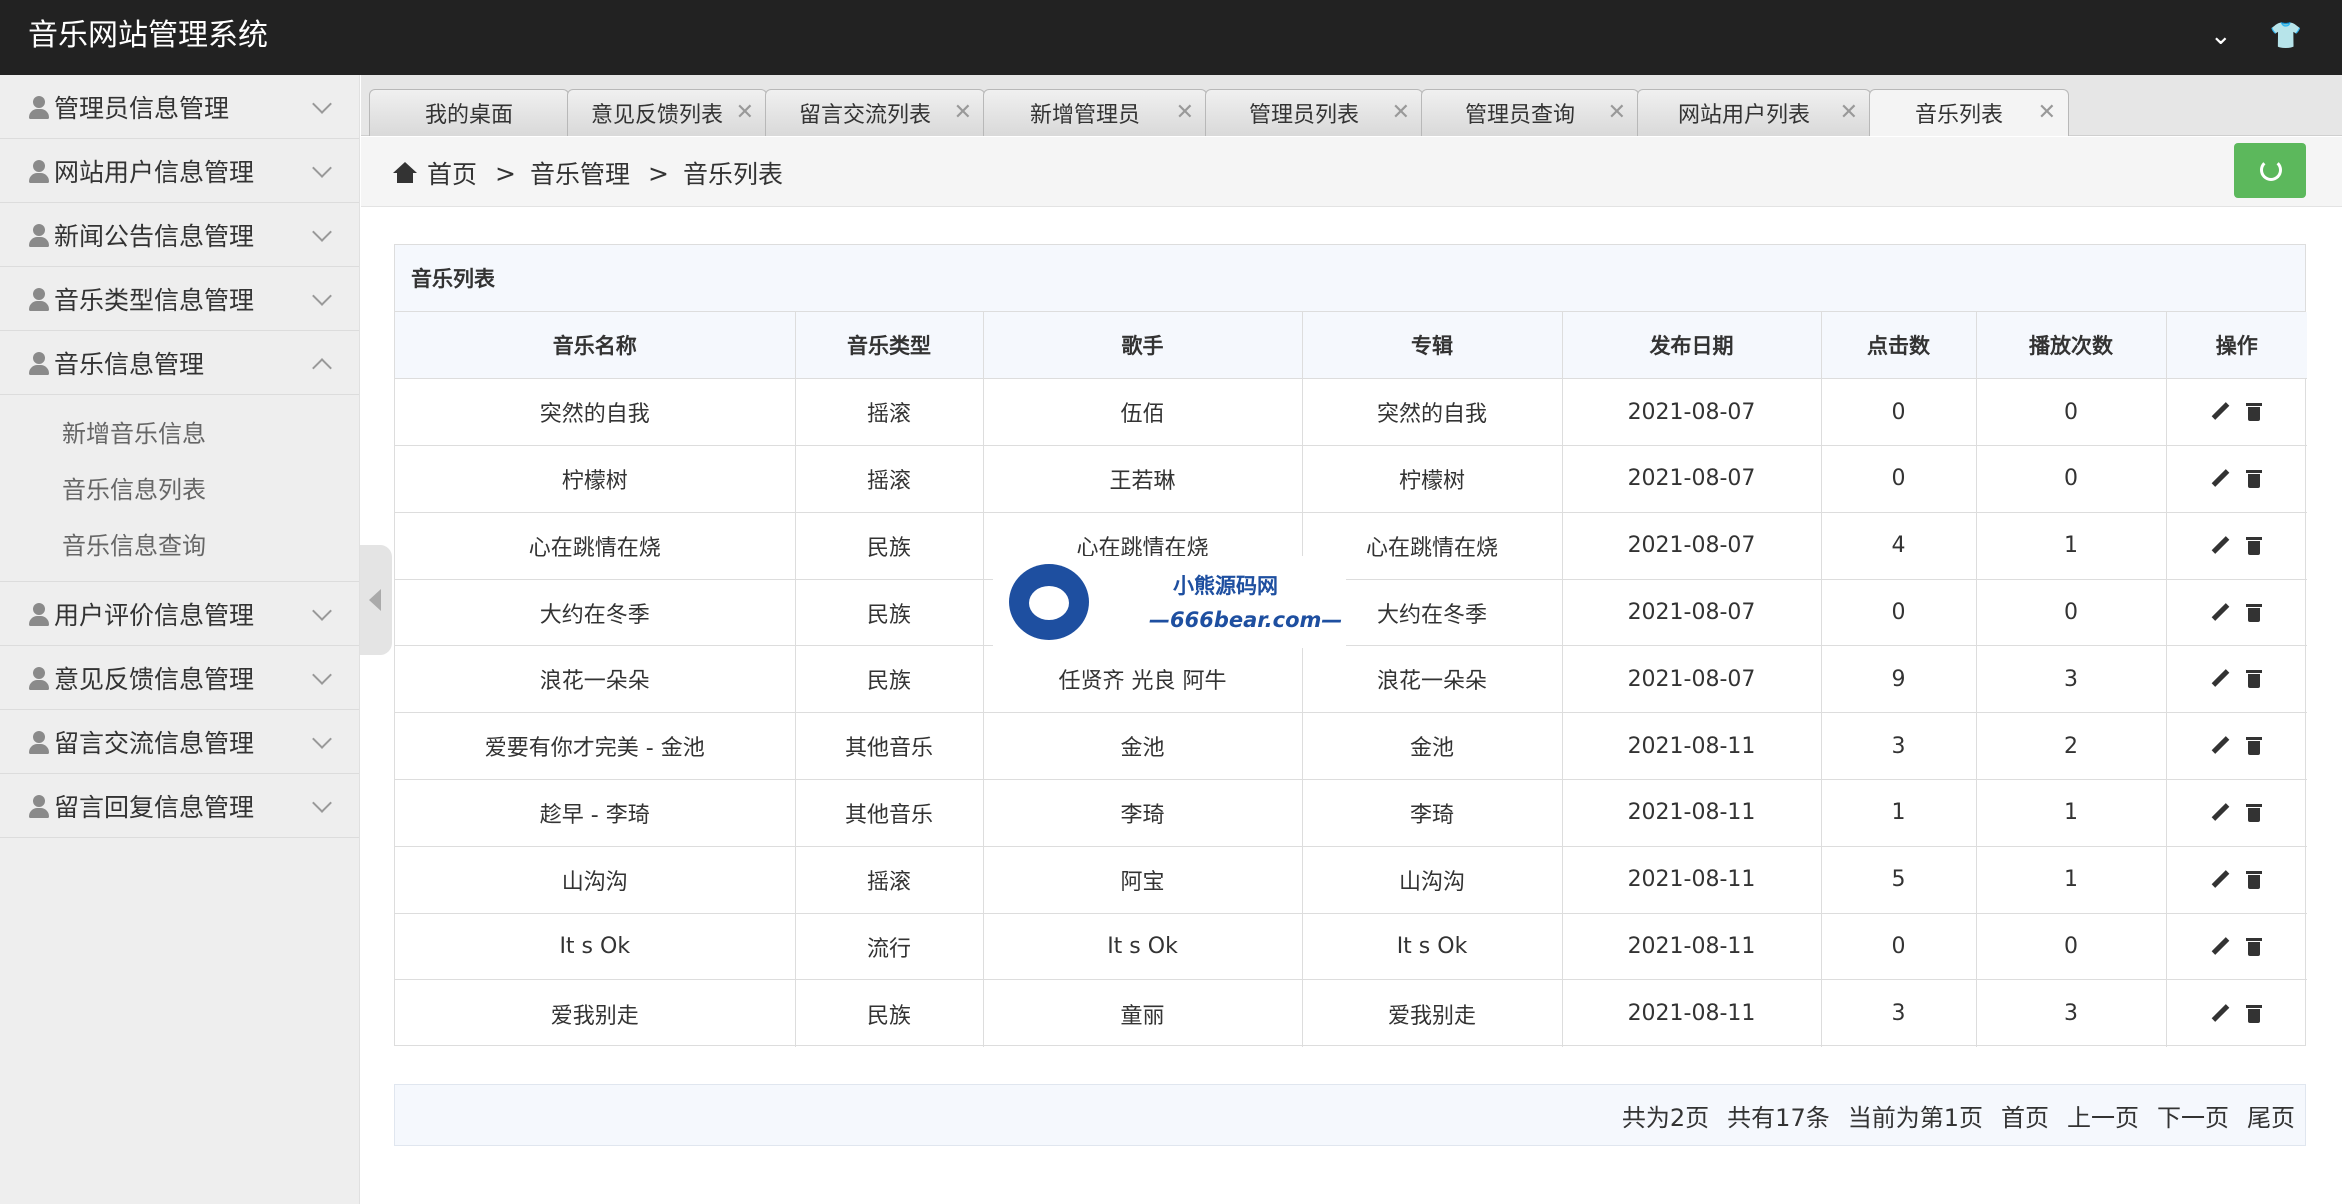  What do you see at coordinates (469, 112) in the screenshot?
I see `tab-my-desktop: 我的桌面` at bounding box center [469, 112].